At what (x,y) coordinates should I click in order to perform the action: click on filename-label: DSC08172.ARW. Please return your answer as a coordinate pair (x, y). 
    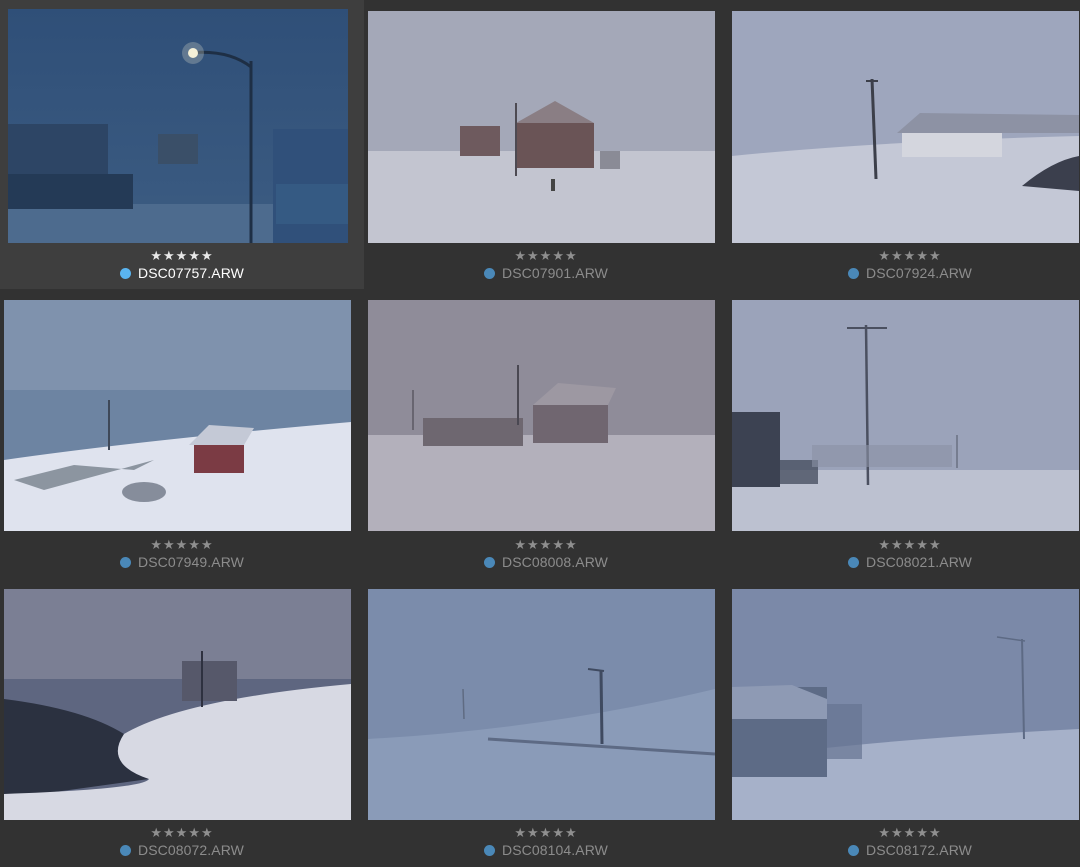
    Looking at the image, I should click on (919, 850).